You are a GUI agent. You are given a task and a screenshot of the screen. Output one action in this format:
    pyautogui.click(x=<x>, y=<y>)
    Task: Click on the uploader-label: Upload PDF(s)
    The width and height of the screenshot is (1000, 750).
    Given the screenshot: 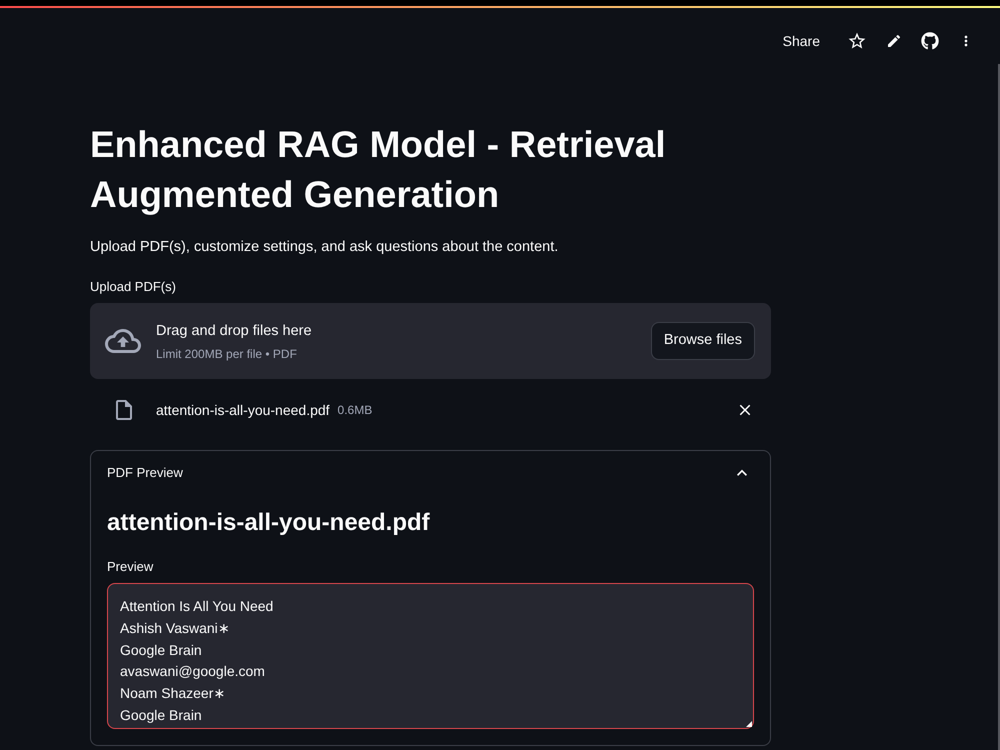 What is the action you would take?
    pyautogui.click(x=133, y=287)
    